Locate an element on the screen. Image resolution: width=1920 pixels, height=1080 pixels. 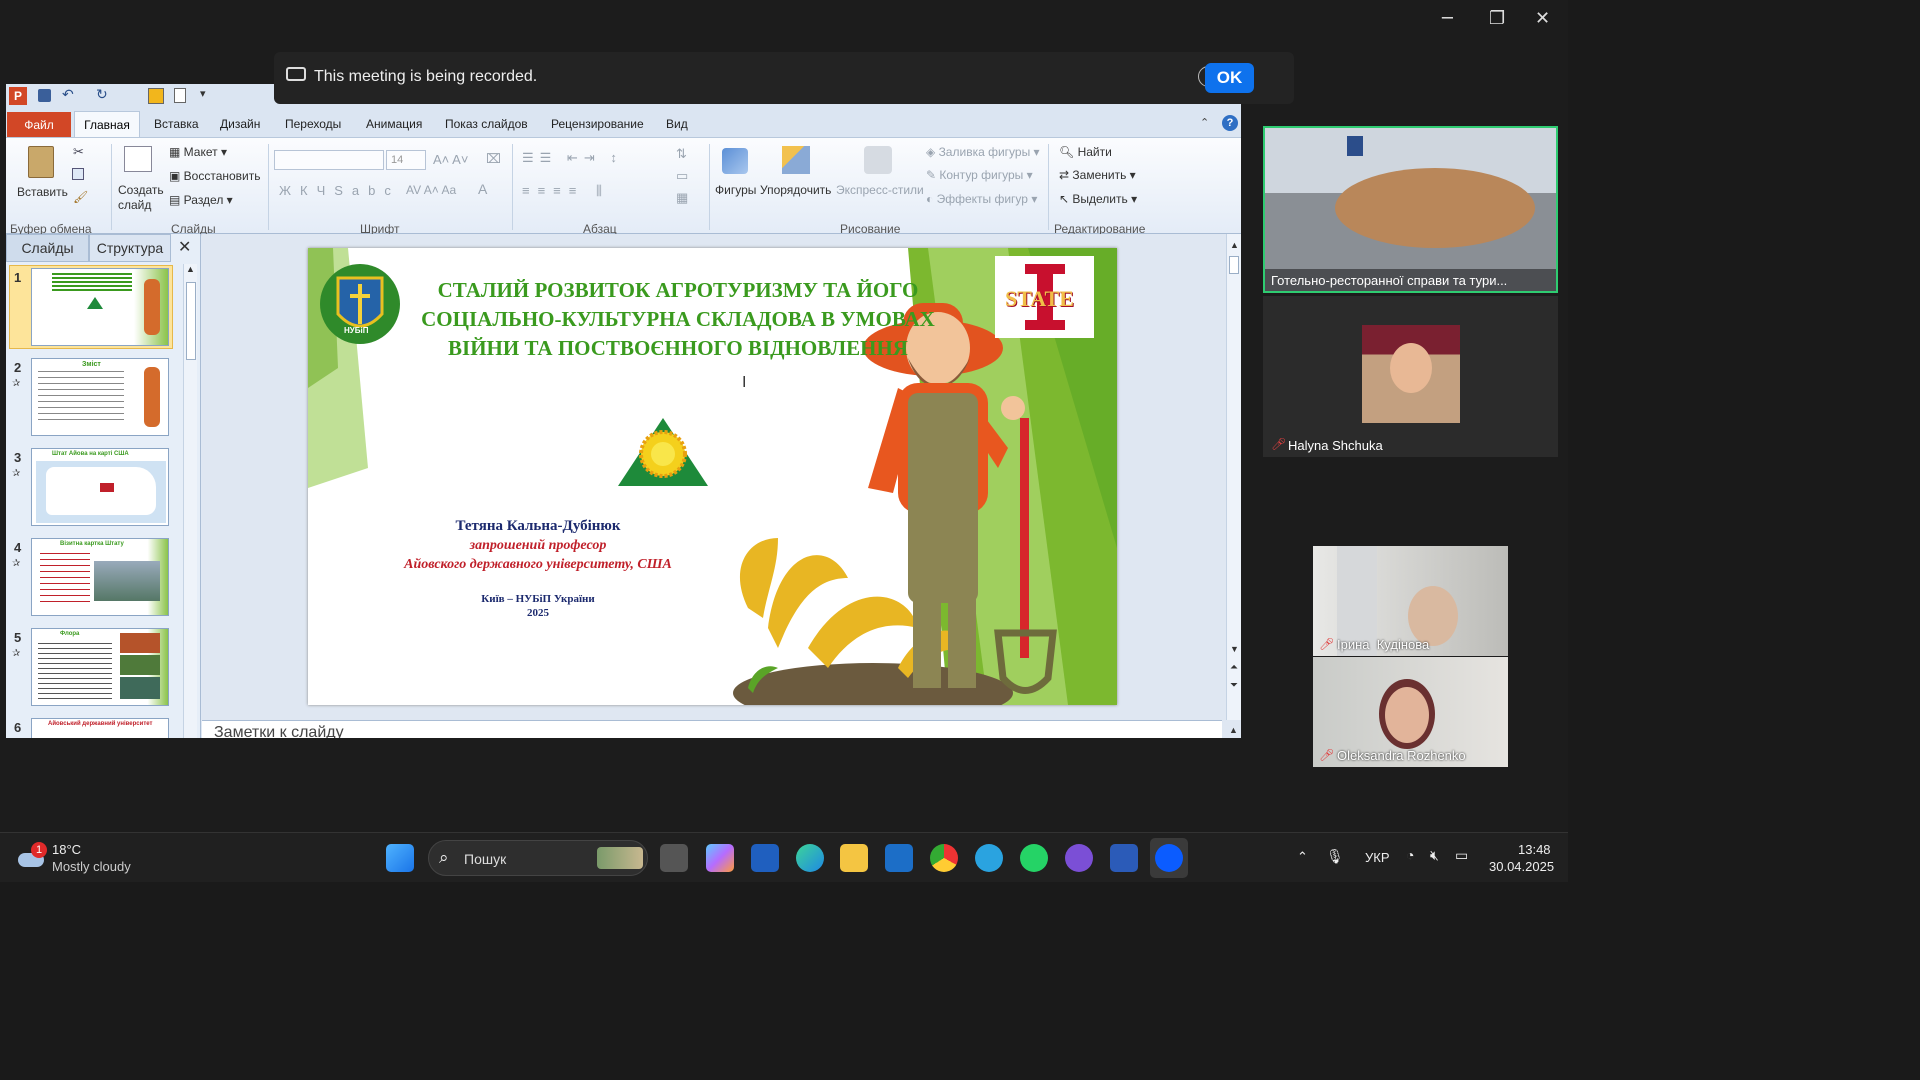
editor-scrollbar: ▲ ▼ ⏶ ⏷ is located at coordinates (1233, 477).